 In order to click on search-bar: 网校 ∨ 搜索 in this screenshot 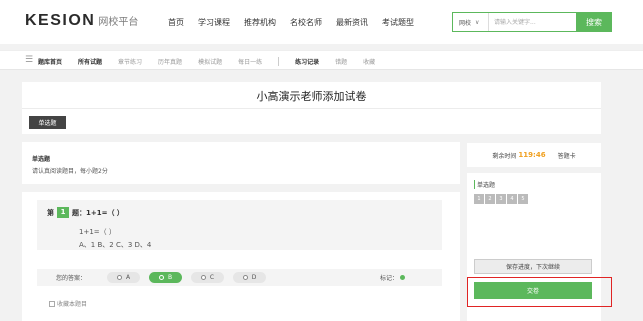, I will do `click(532, 22)`.